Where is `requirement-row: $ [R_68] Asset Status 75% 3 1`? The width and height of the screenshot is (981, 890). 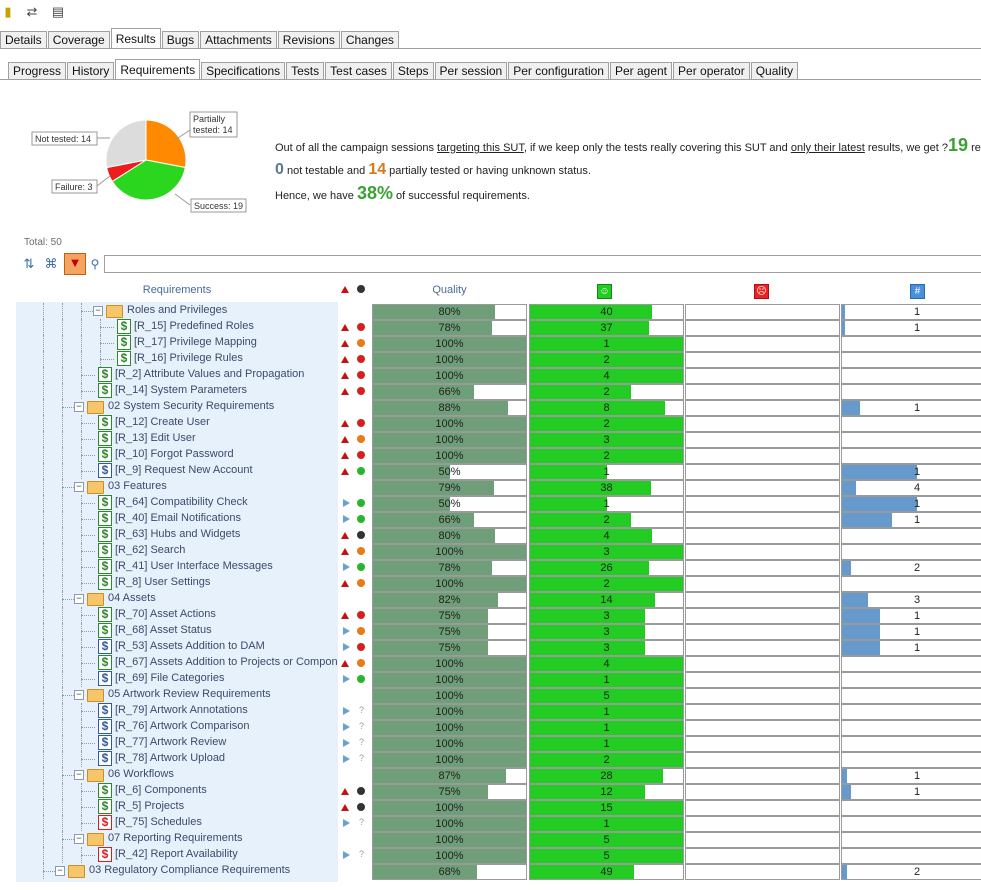
requirement-row: $ [R_68] Asset Status 75% 3 1 is located at coordinates (490, 631).